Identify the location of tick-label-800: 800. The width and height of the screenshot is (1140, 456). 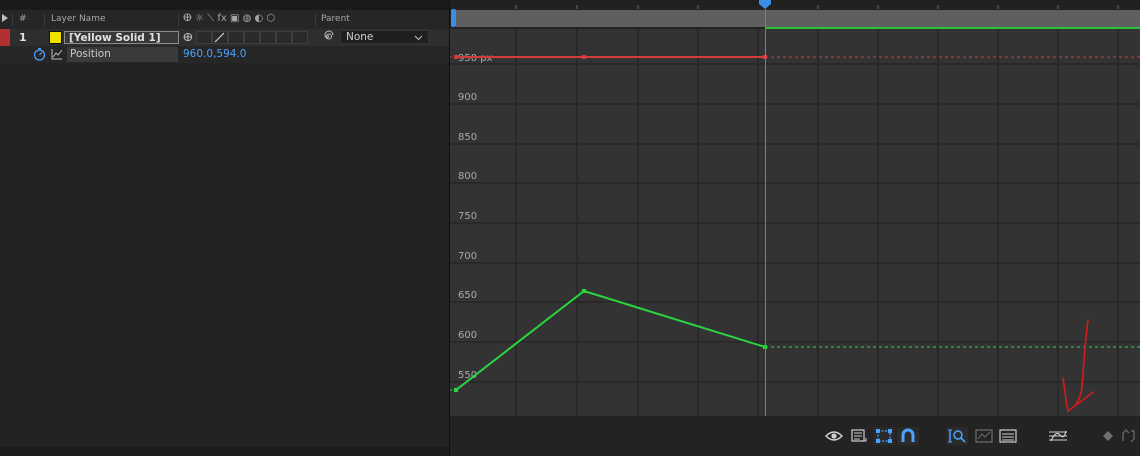
(467, 176).